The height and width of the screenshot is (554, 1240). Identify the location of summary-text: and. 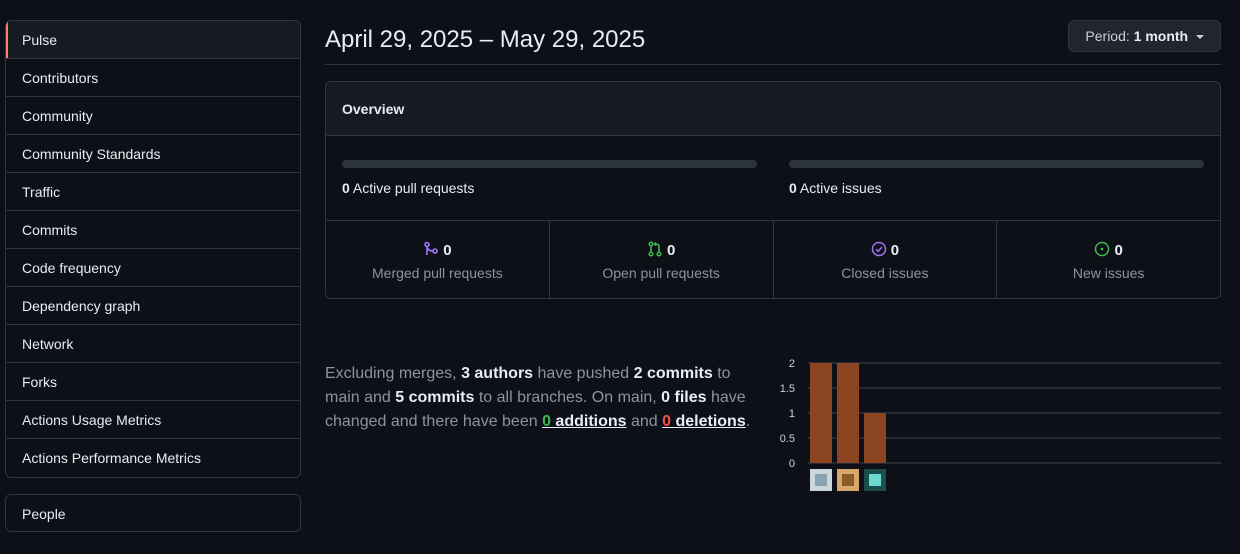
(644, 421).